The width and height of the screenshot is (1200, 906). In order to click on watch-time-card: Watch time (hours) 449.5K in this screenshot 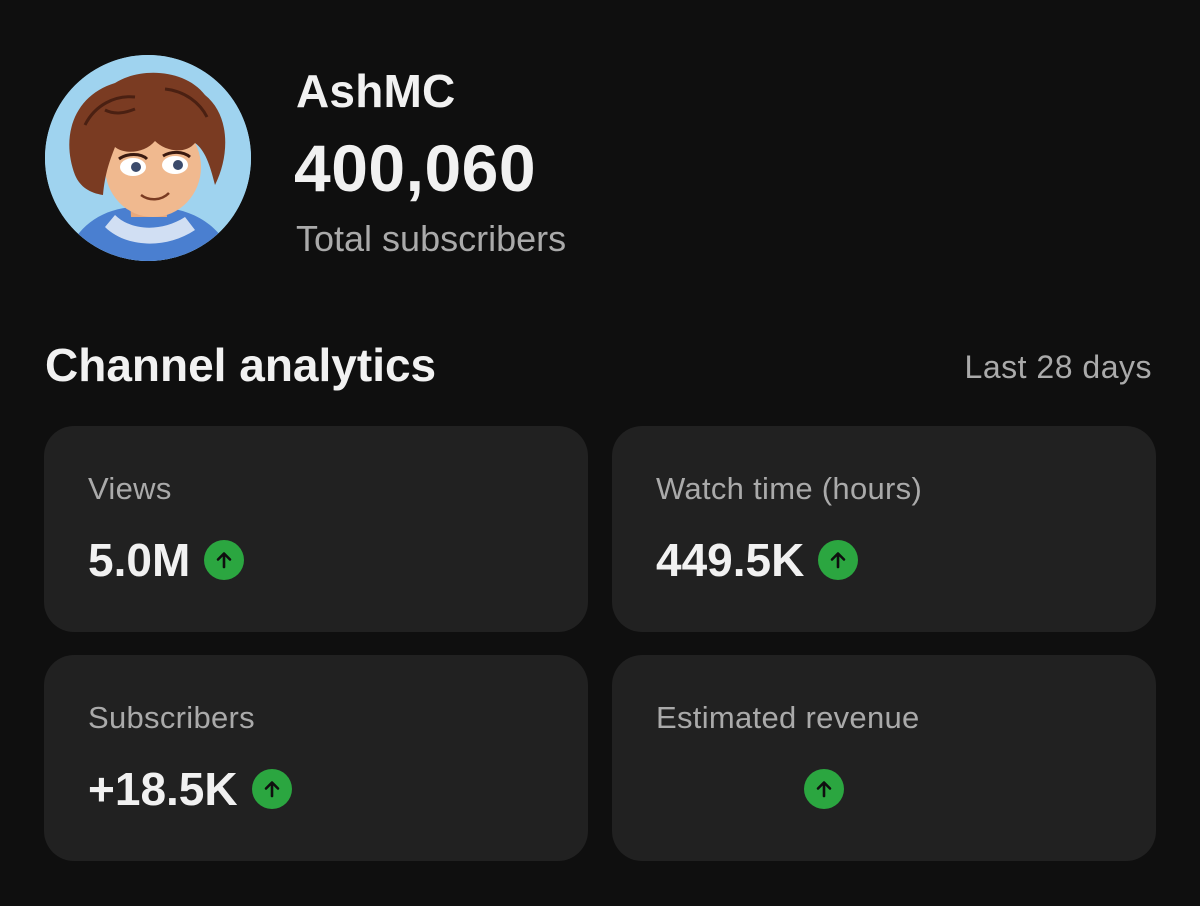, I will do `click(884, 529)`.